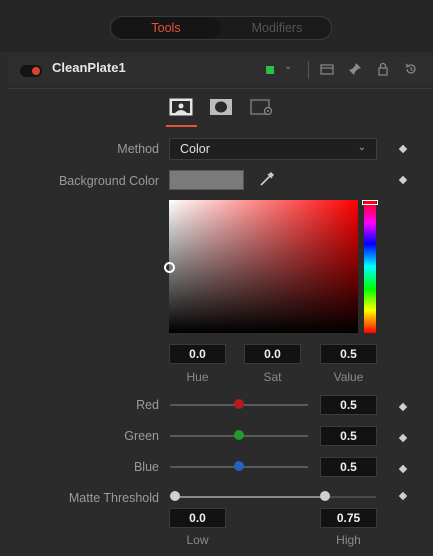 The width and height of the screenshot is (433, 556). What do you see at coordinates (370, 202) in the screenshot?
I see `hue-marker` at bounding box center [370, 202].